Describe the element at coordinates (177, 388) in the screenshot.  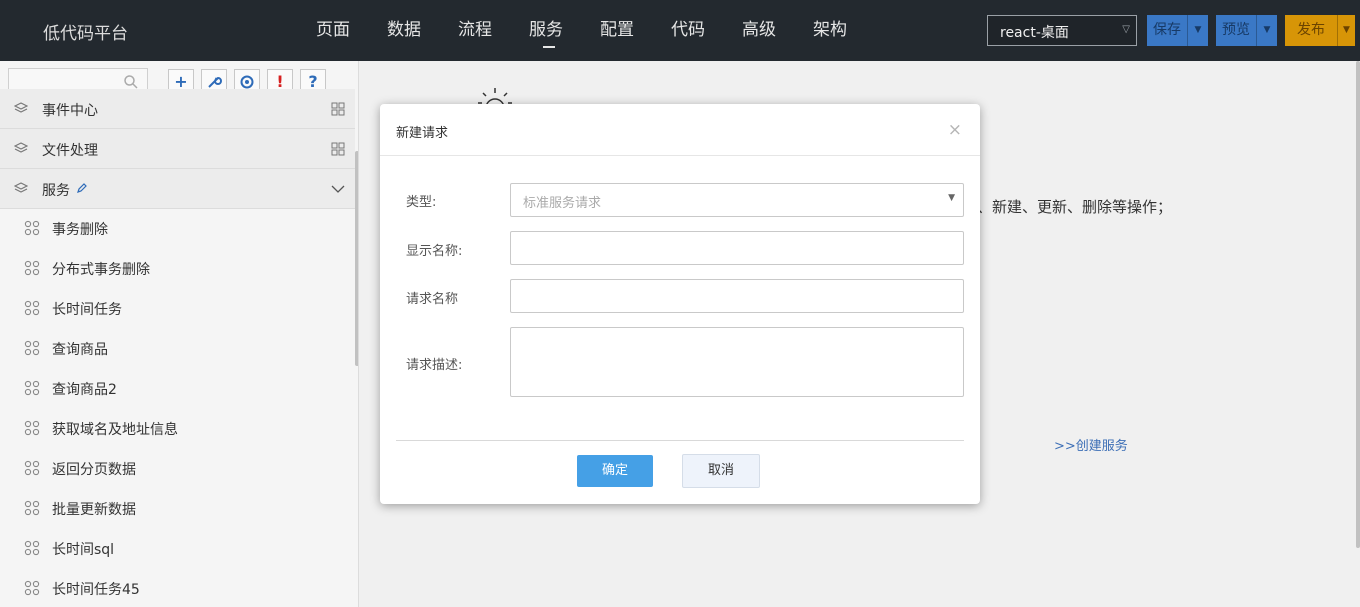
I see `sidebar-item-service: 查询商品2` at that location.